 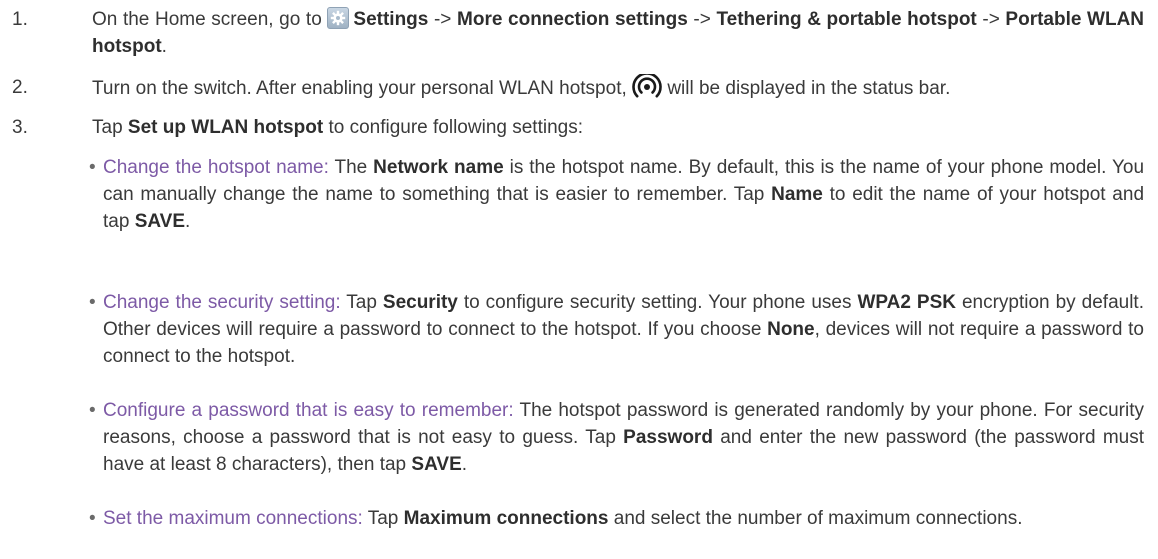 I want to click on gear-icon, so click(x=338, y=18).